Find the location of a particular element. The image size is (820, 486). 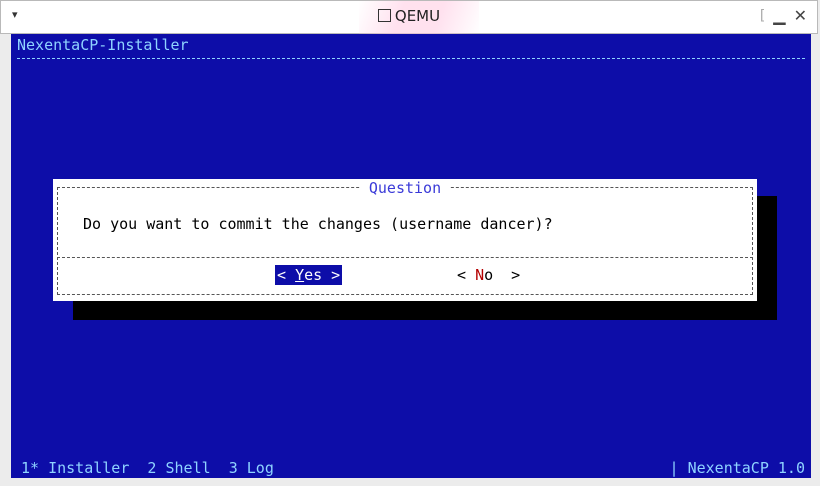

yes-hotkey: Y is located at coordinates (300, 275).